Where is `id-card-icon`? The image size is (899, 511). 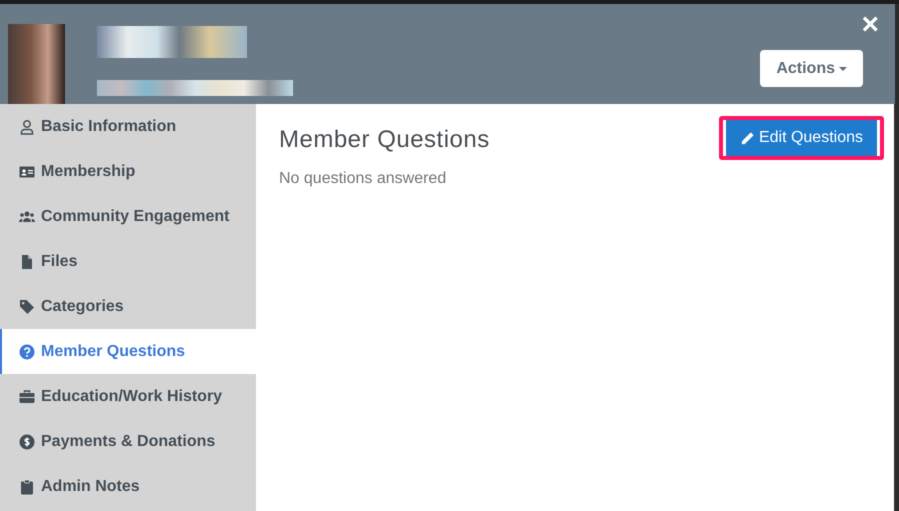 id-card-icon is located at coordinates (27, 172).